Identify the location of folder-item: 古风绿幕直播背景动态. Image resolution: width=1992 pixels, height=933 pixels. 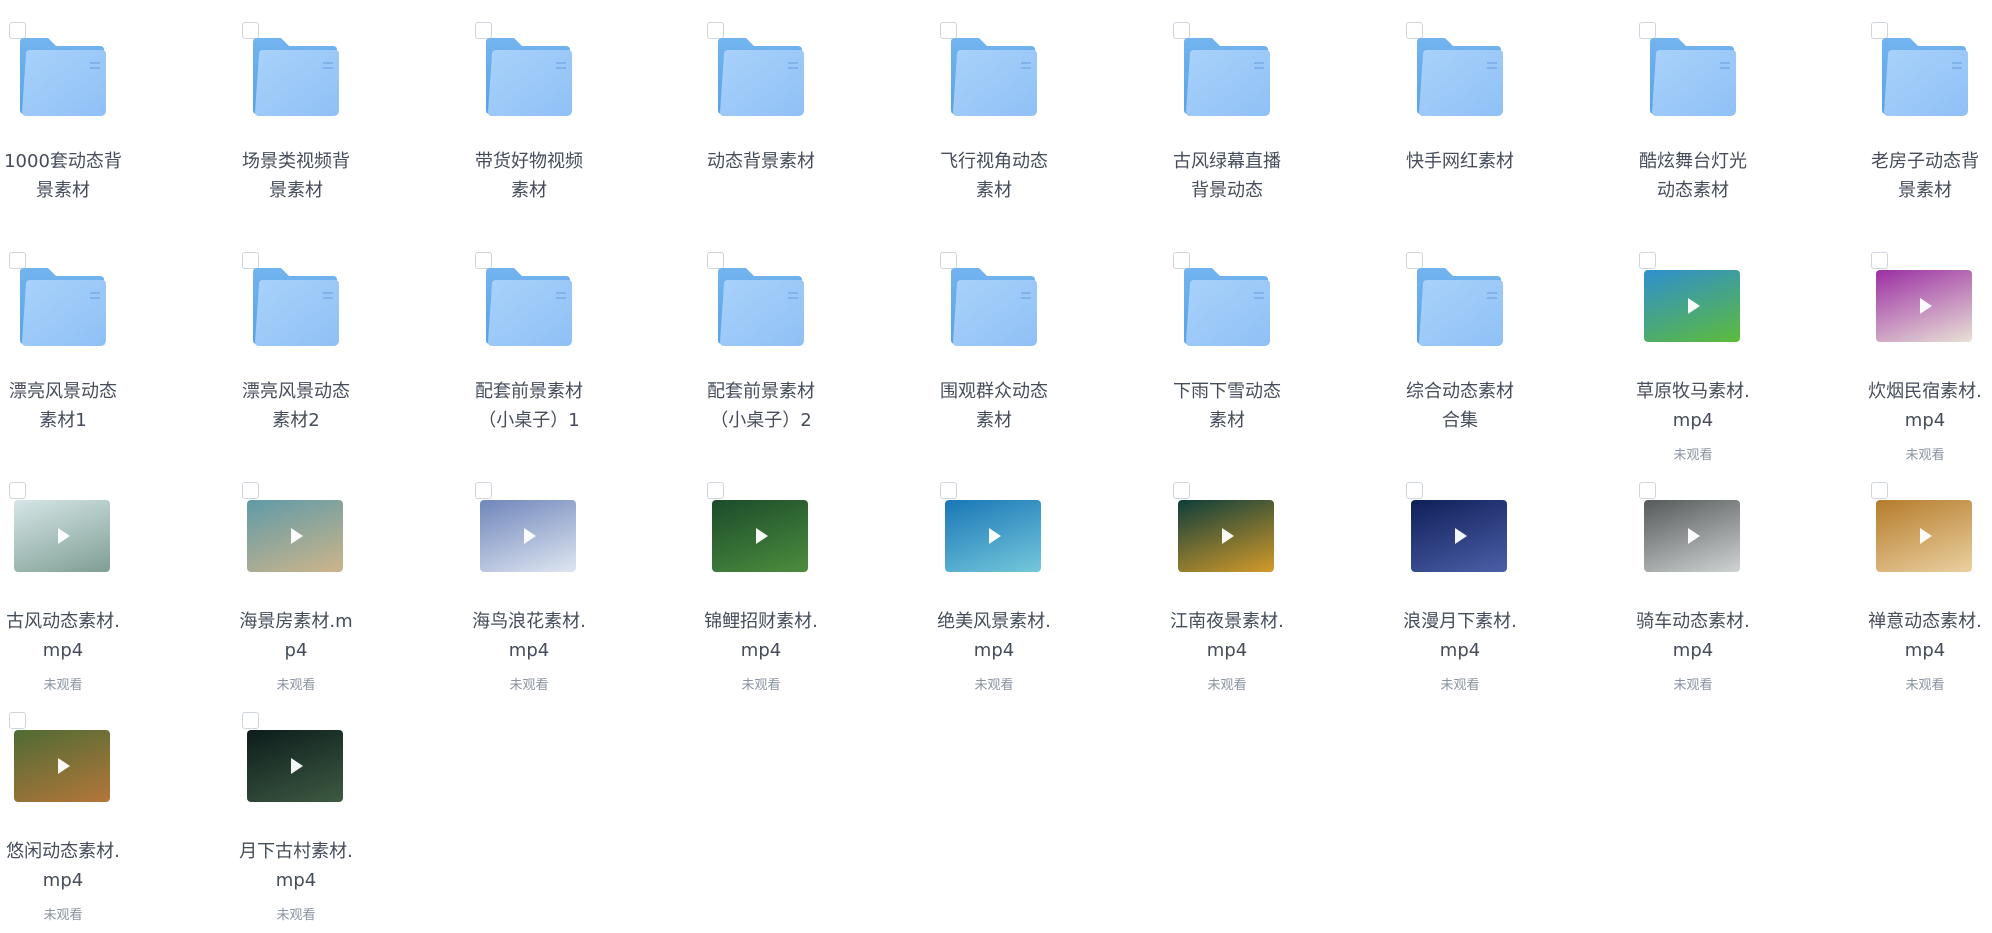
(1282, 114).